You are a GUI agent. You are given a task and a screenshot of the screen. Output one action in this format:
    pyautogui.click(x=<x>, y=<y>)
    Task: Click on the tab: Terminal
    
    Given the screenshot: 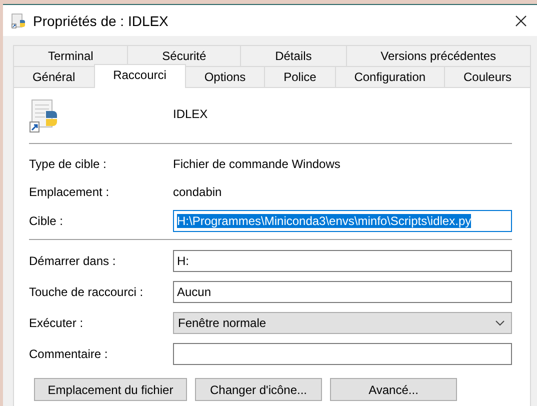 What is the action you would take?
    pyautogui.click(x=70, y=55)
    